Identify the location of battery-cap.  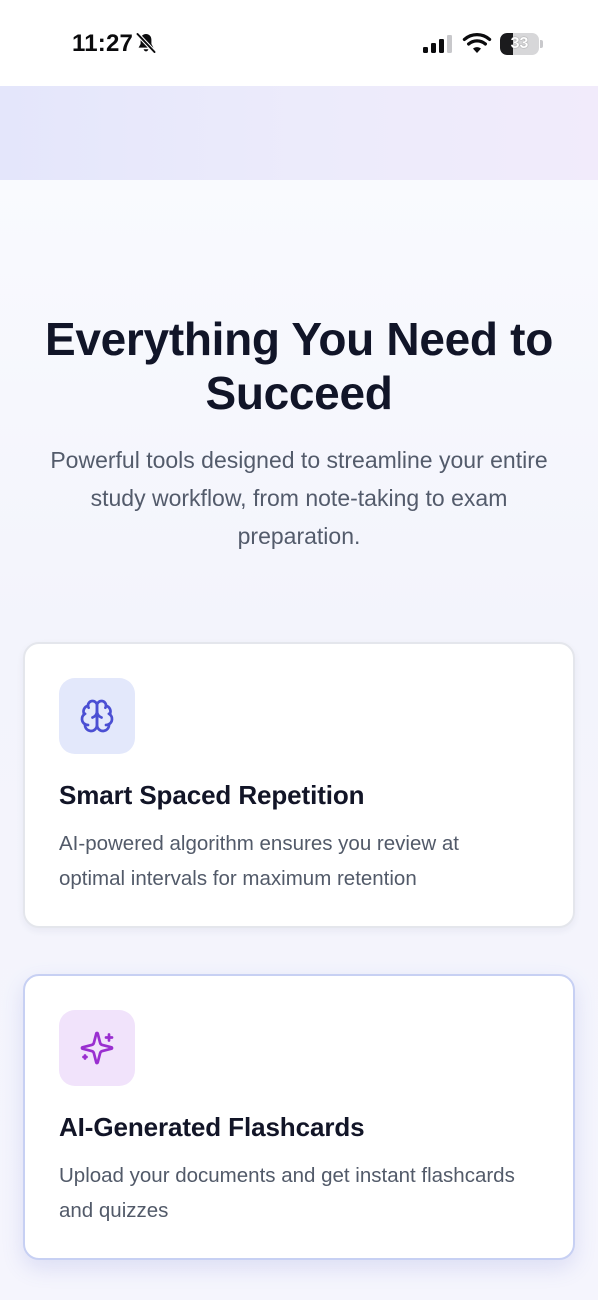
(541, 44).